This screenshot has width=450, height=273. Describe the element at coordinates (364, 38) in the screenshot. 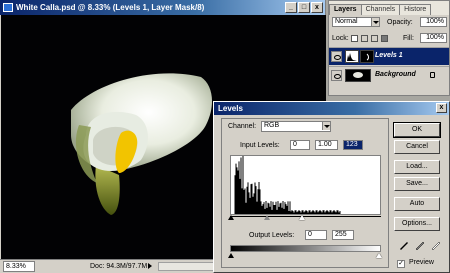

I see `lock-image-icon` at that location.